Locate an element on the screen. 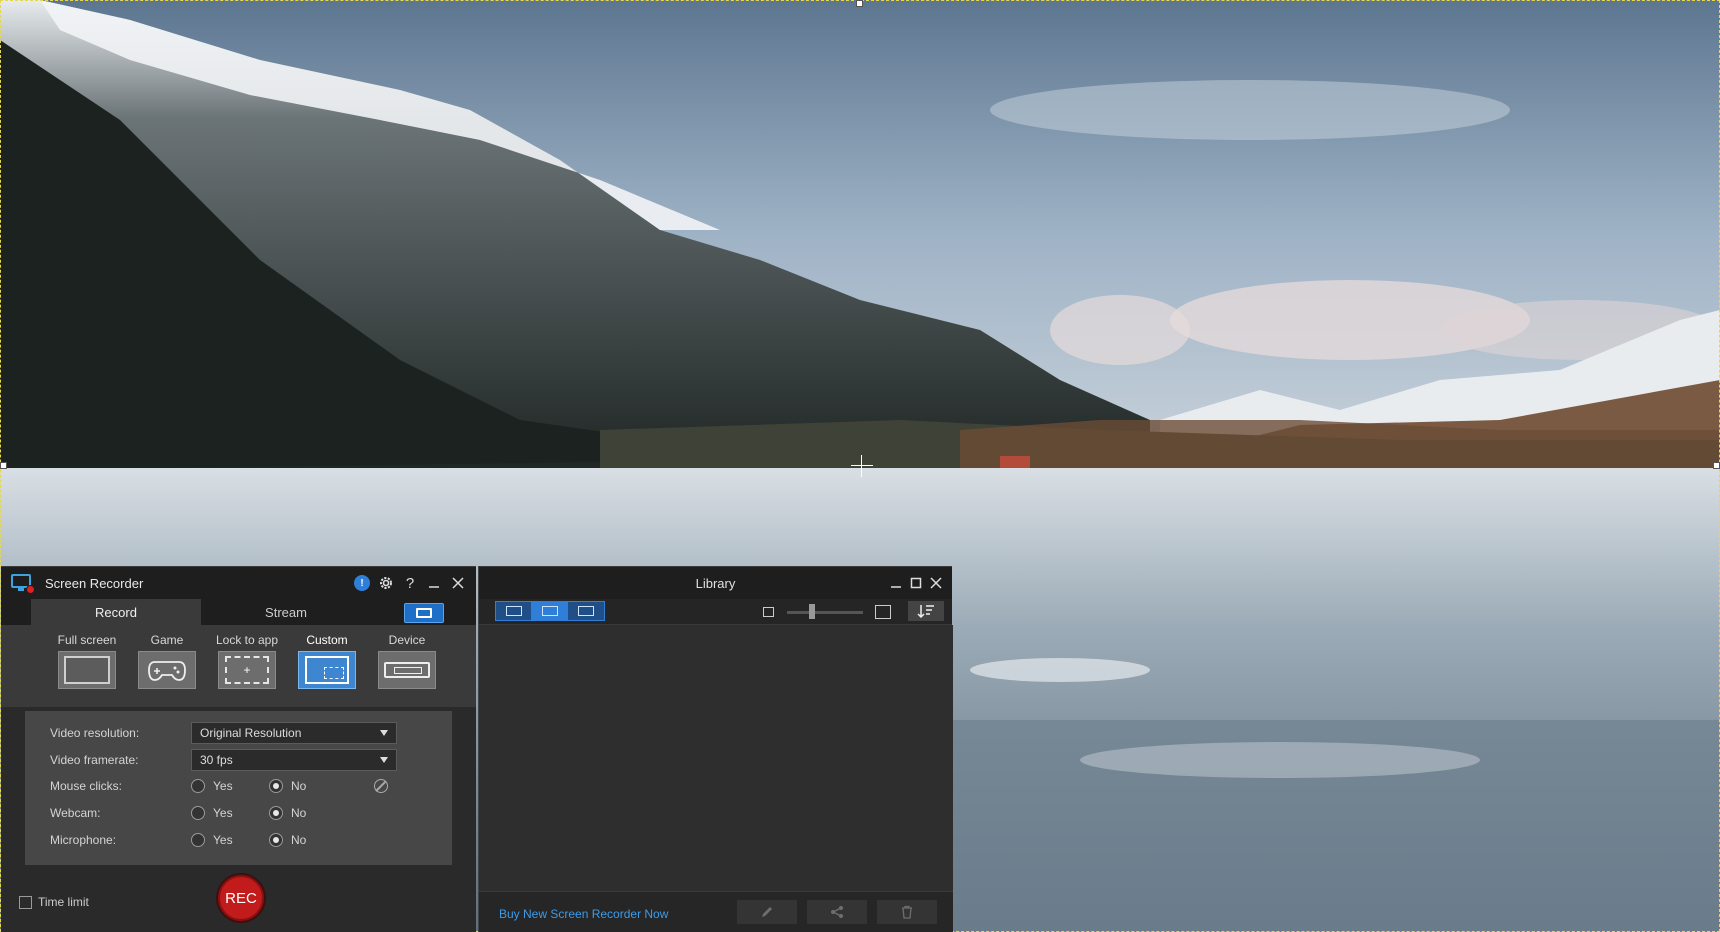 The width and height of the screenshot is (1720, 932). library-titlebar: Library is located at coordinates (715, 583).